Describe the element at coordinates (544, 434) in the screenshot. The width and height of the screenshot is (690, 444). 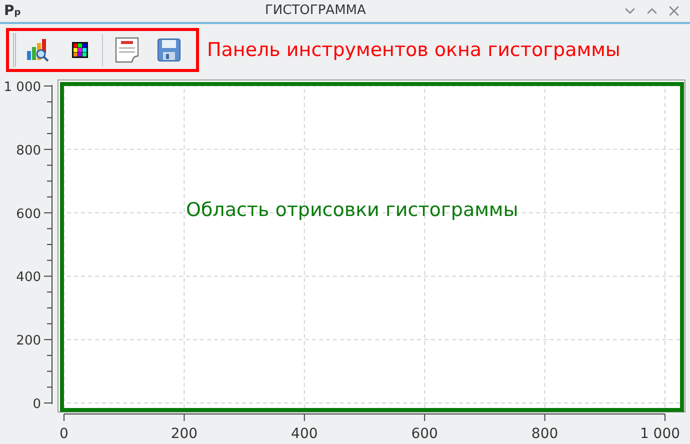
I see `x-tick-label: 800` at that location.